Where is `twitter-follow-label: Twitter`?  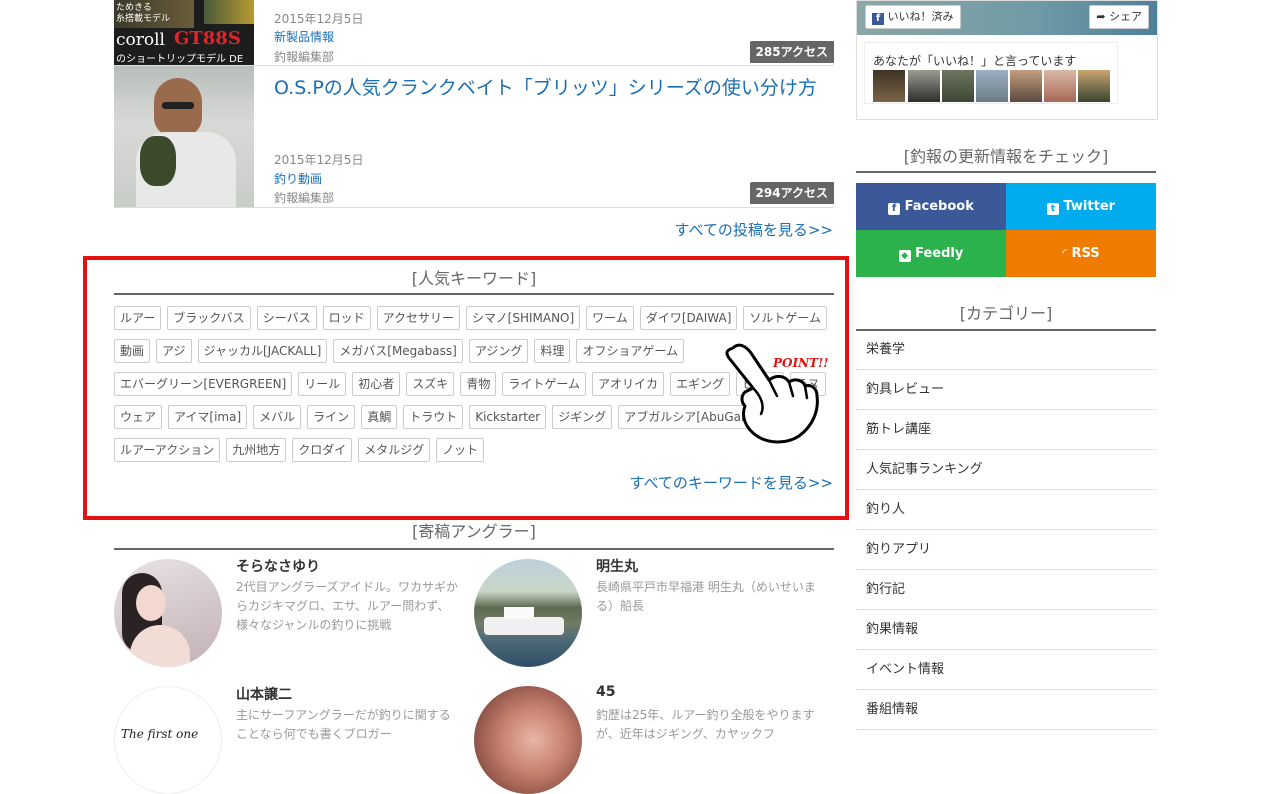
twitter-follow-label: Twitter is located at coordinates (1089, 206).